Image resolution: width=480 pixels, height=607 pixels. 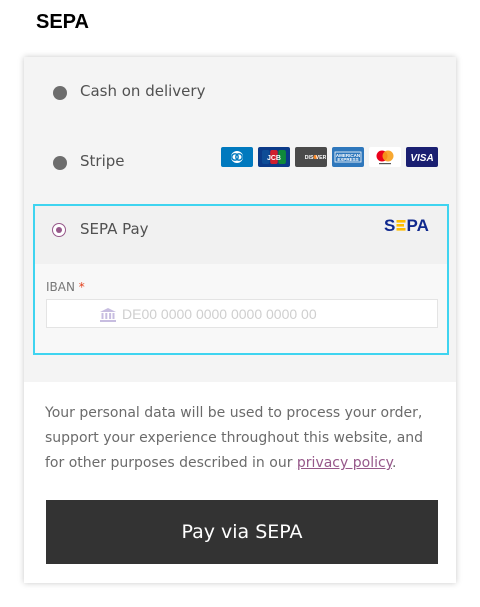 I want to click on pay-via-sepa-button: Pay via SEPA, so click(x=242, y=532).